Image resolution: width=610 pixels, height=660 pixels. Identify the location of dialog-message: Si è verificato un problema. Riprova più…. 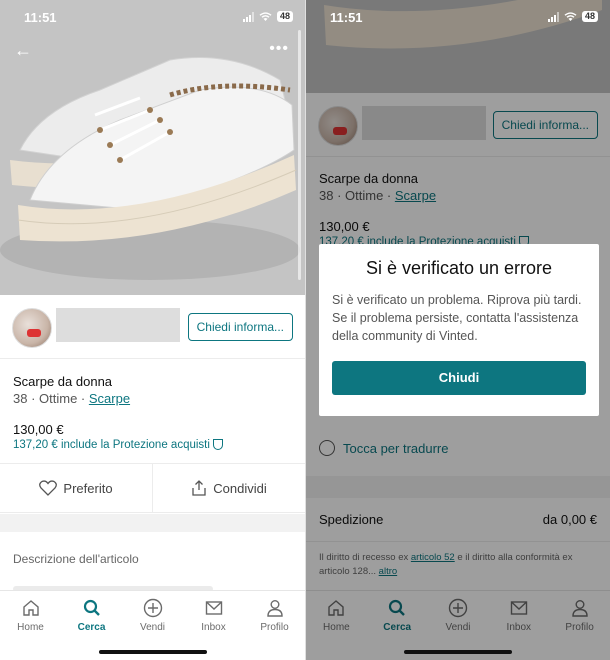
(457, 318).